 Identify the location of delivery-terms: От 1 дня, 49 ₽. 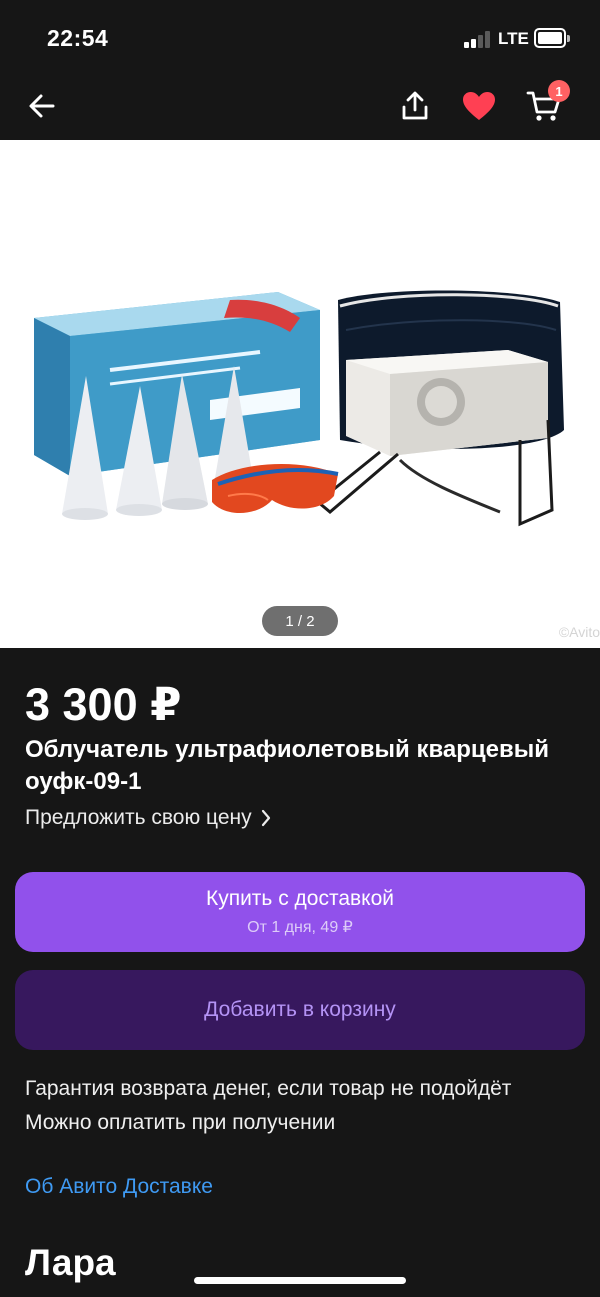
(300, 927).